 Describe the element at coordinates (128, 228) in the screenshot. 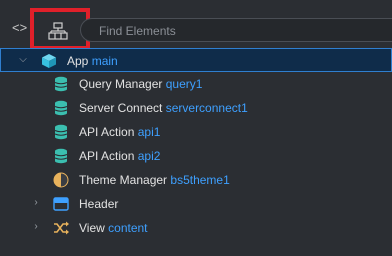

I see `tree-item-id: content` at that location.